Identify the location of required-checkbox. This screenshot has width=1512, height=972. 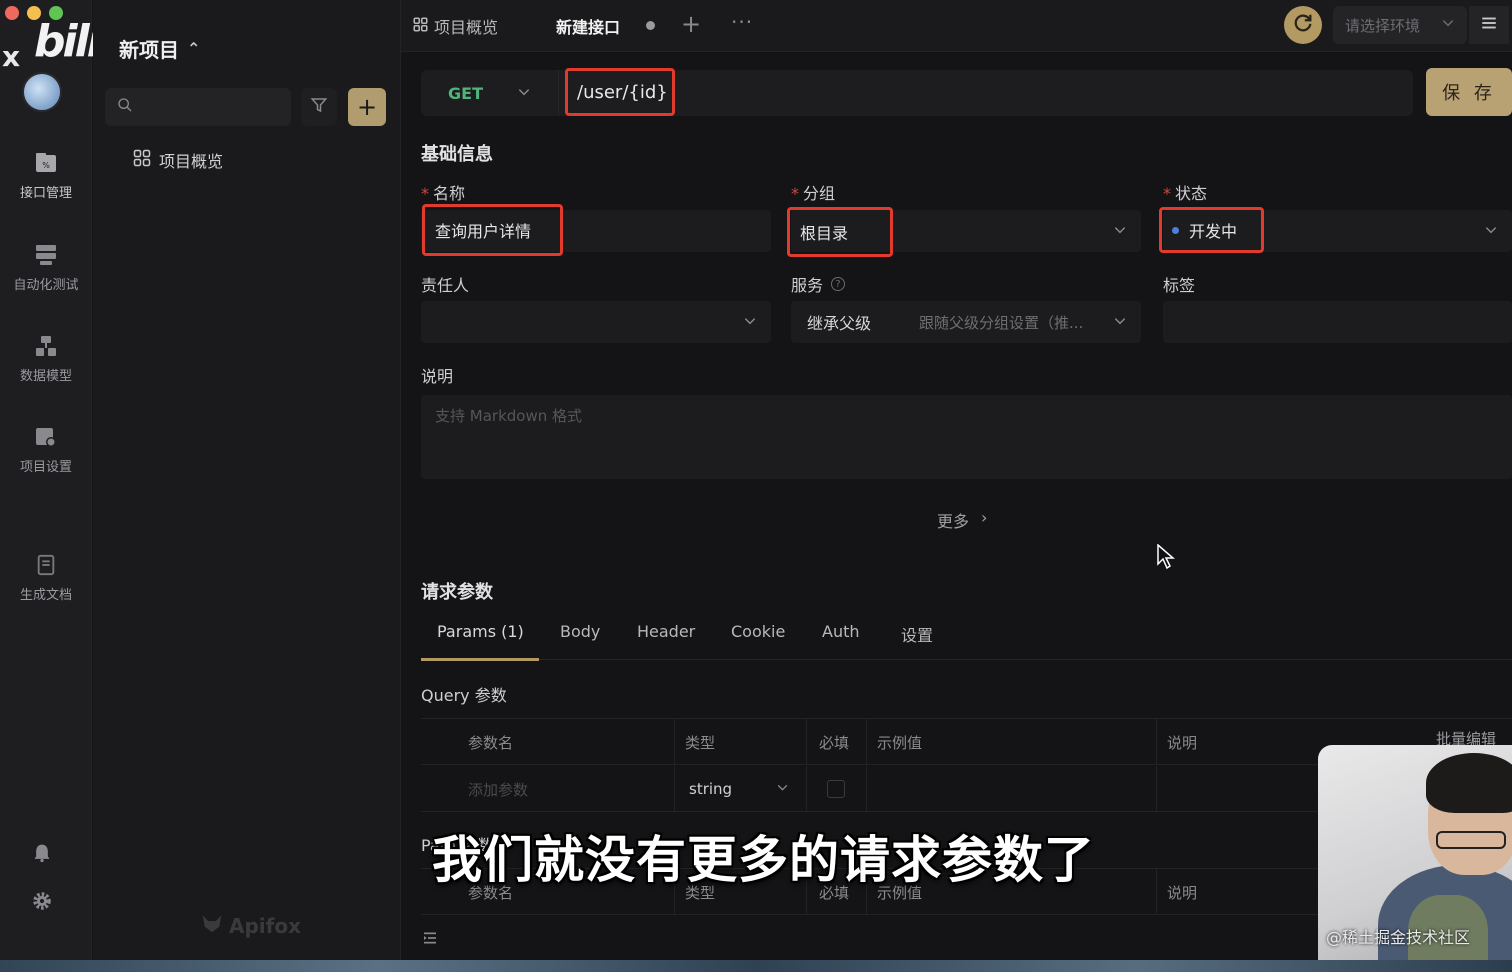
(836, 789).